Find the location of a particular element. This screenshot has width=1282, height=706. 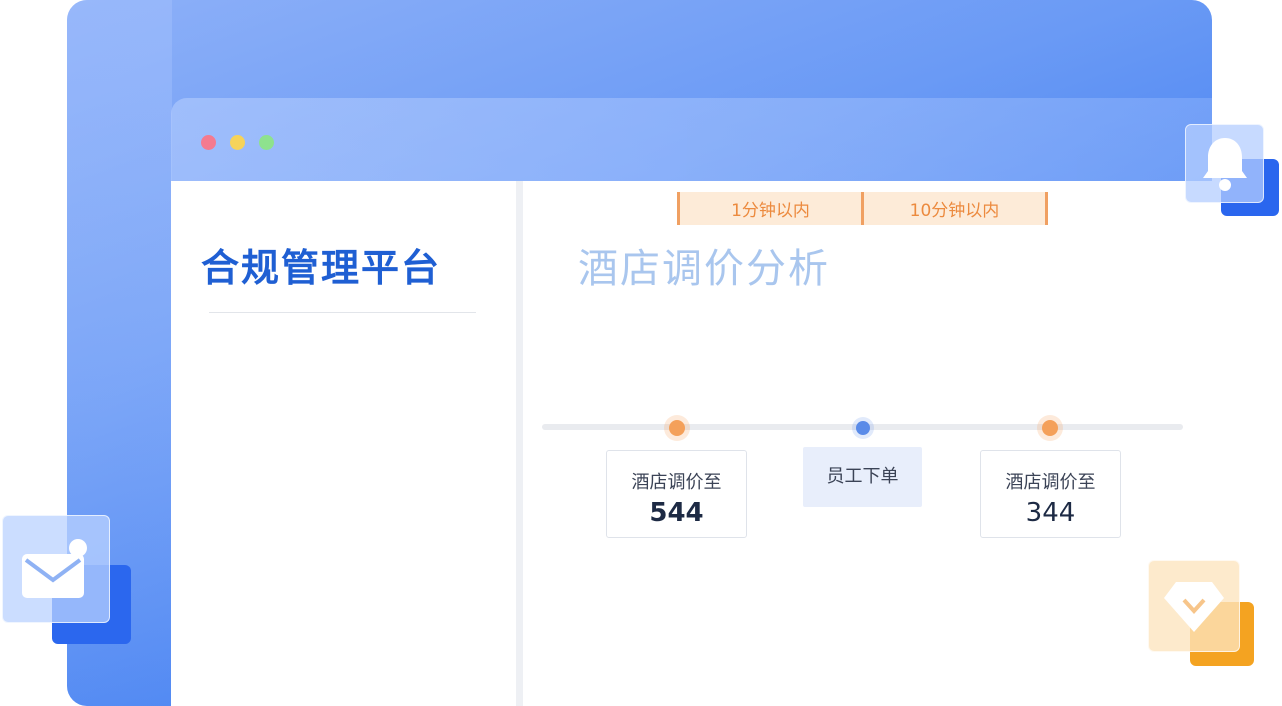

interval-label-1: 1分钟以内 is located at coordinates (769, 208).